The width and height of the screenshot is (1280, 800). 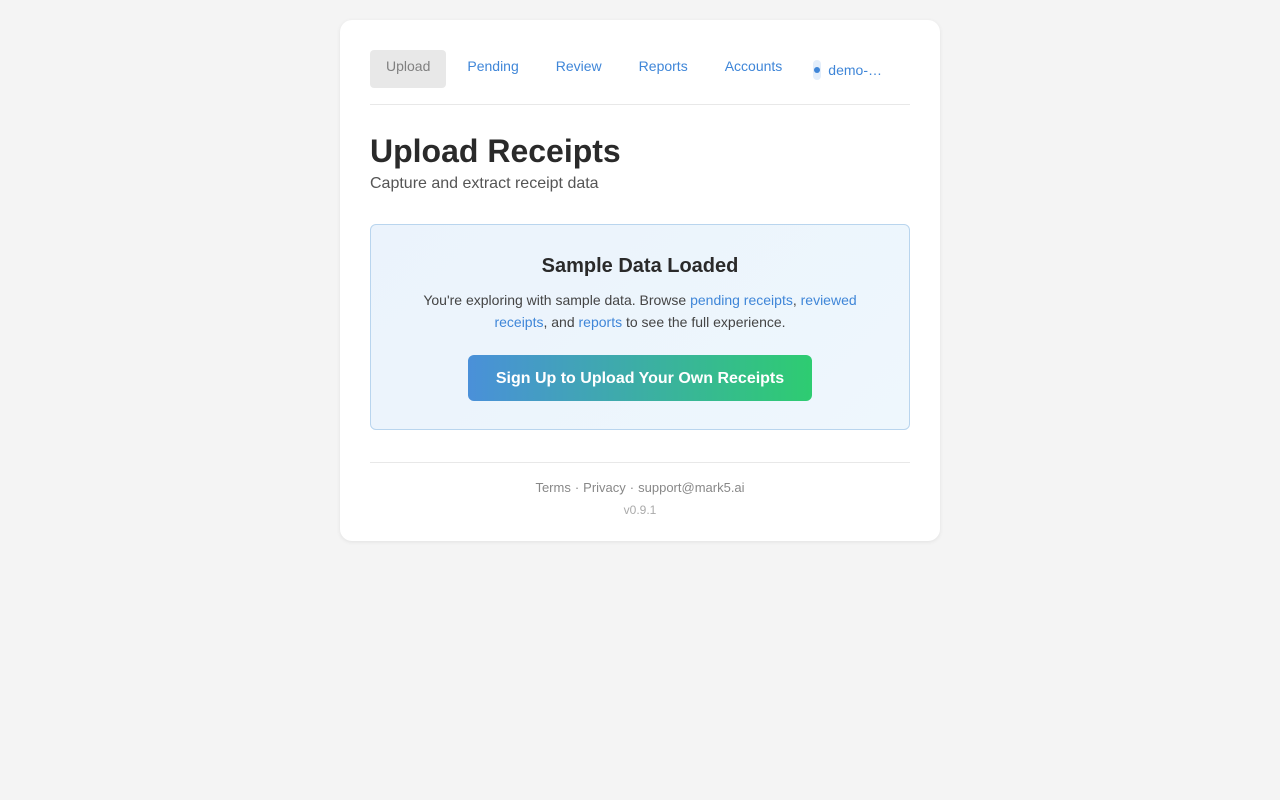 I want to click on footer: Terms · Privacy · support@mark5.ai v0.9.1, so click(x=640, y=490).